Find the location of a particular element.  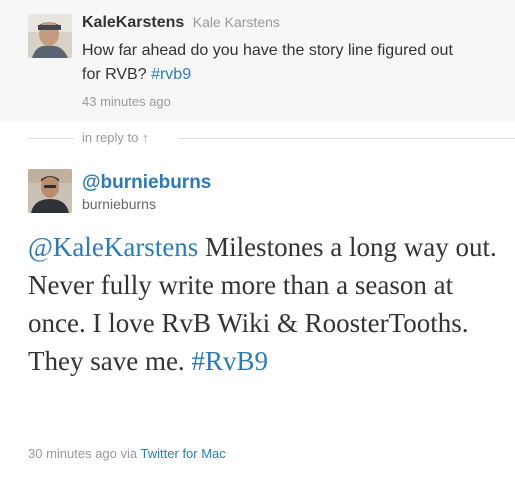

divider-line-right is located at coordinates (346, 138).